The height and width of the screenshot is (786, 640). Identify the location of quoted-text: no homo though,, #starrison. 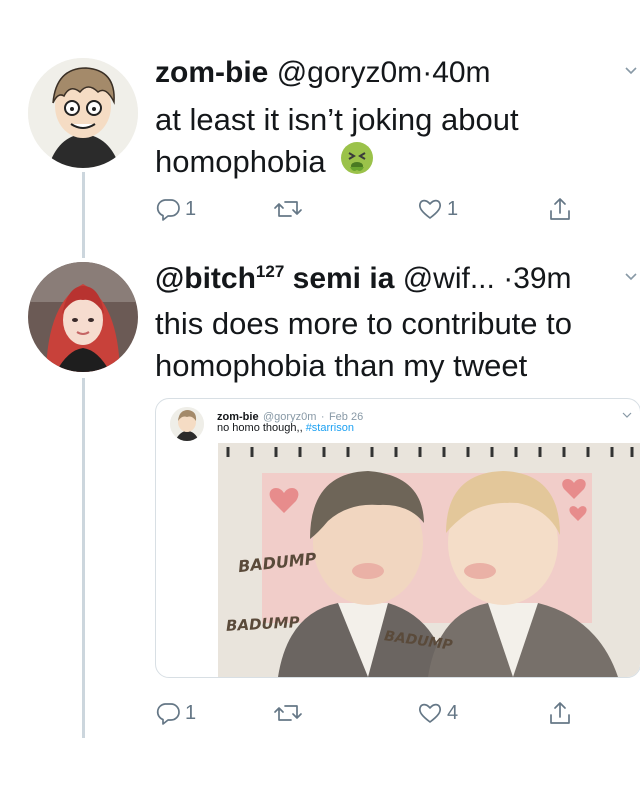
(285, 428).